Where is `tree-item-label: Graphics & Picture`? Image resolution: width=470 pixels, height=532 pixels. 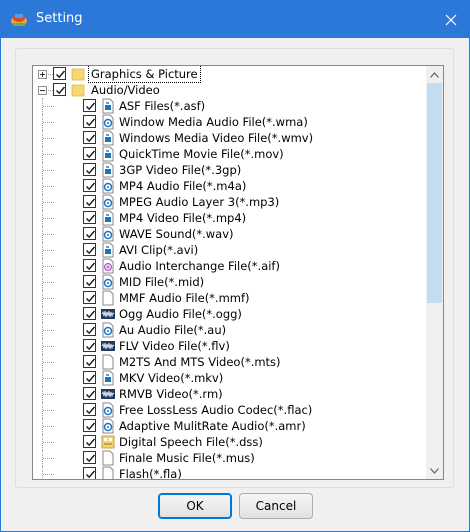 tree-item-label: Graphics & Picture is located at coordinates (144, 74).